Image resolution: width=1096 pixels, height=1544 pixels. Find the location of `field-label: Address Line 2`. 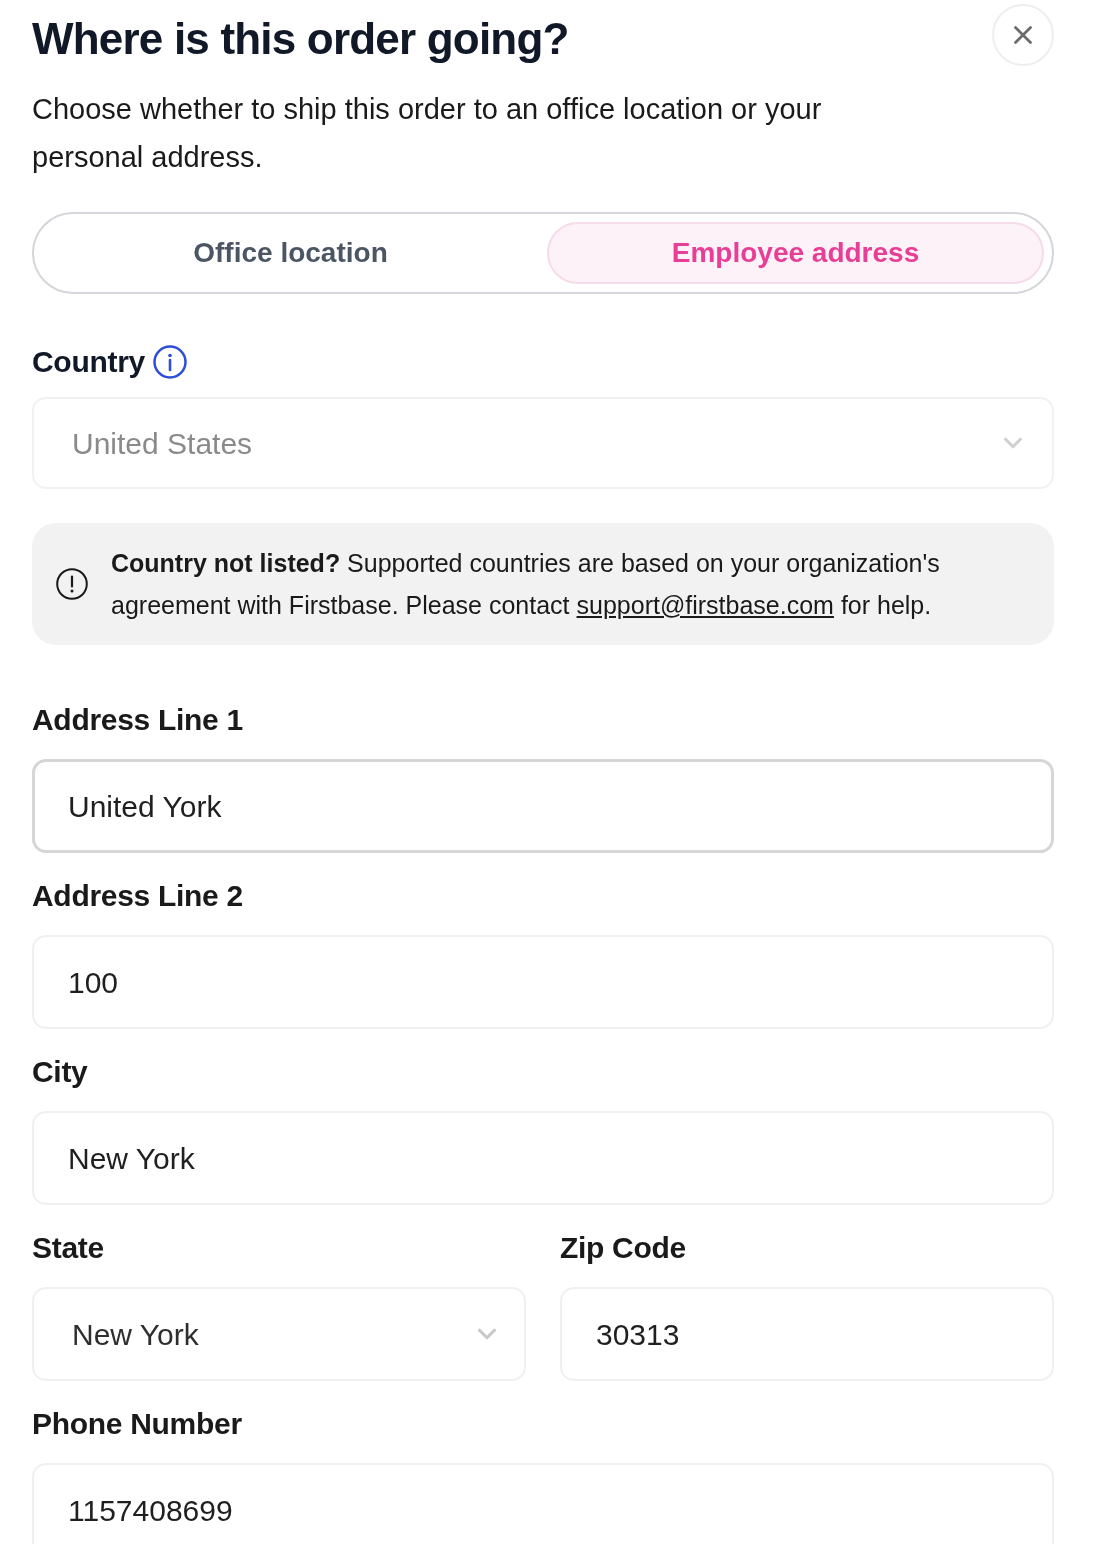

field-label: Address Line 2 is located at coordinates (137, 896).